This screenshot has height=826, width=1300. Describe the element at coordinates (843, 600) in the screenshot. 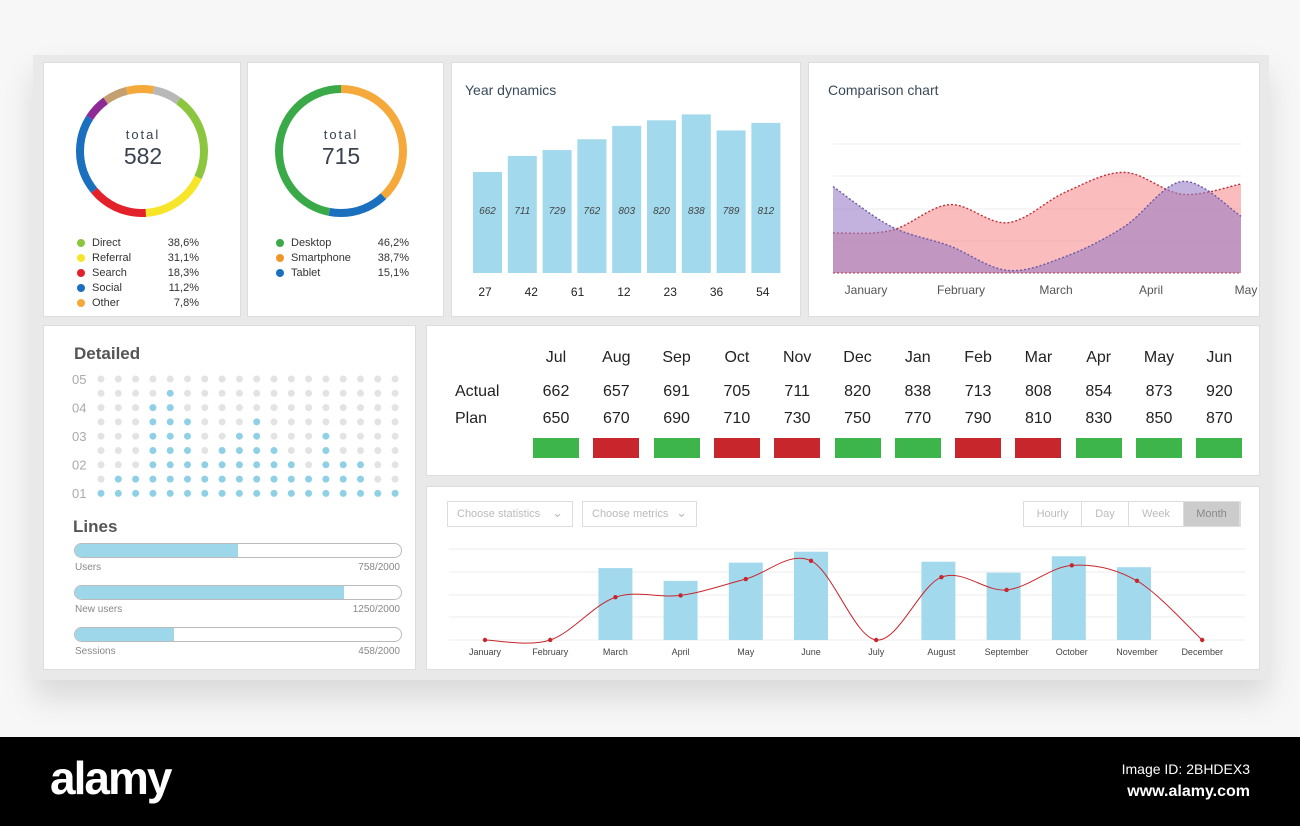

I see `trend-line` at that location.